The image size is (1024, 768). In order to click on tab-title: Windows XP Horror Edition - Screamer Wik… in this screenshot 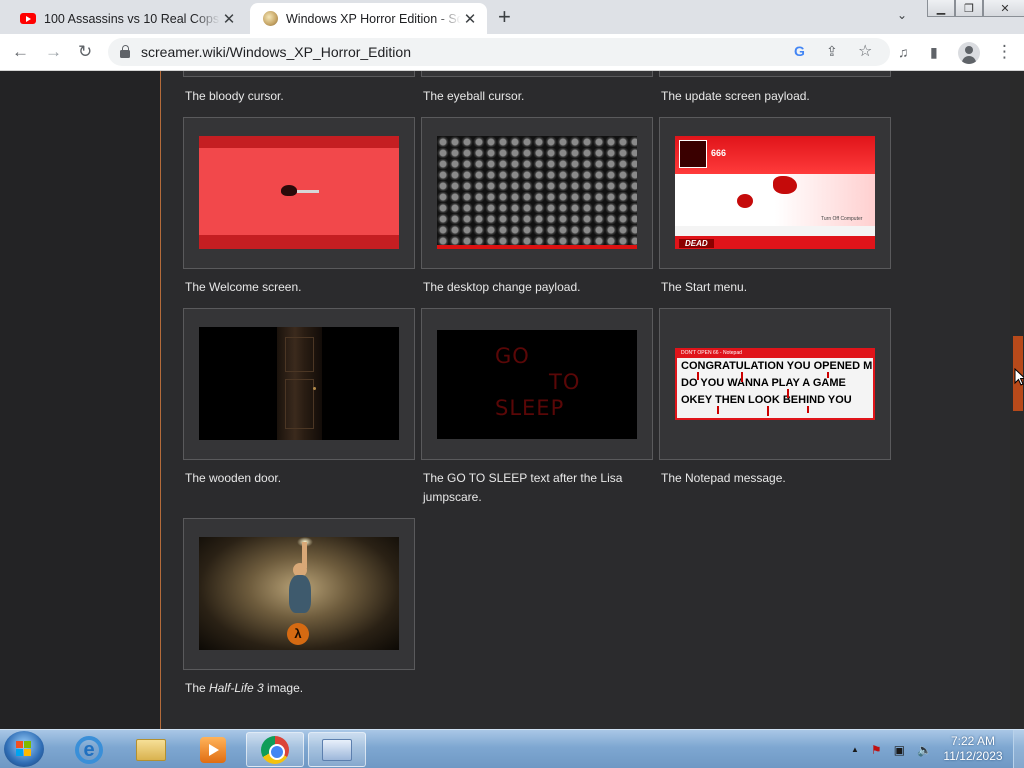, I will do `click(373, 18)`.